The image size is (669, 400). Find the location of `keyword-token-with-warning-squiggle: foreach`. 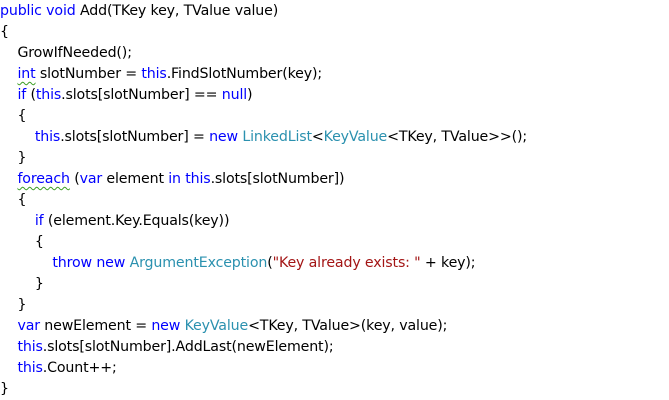

keyword-token-with-warning-squiggle: foreach is located at coordinates (43, 179).